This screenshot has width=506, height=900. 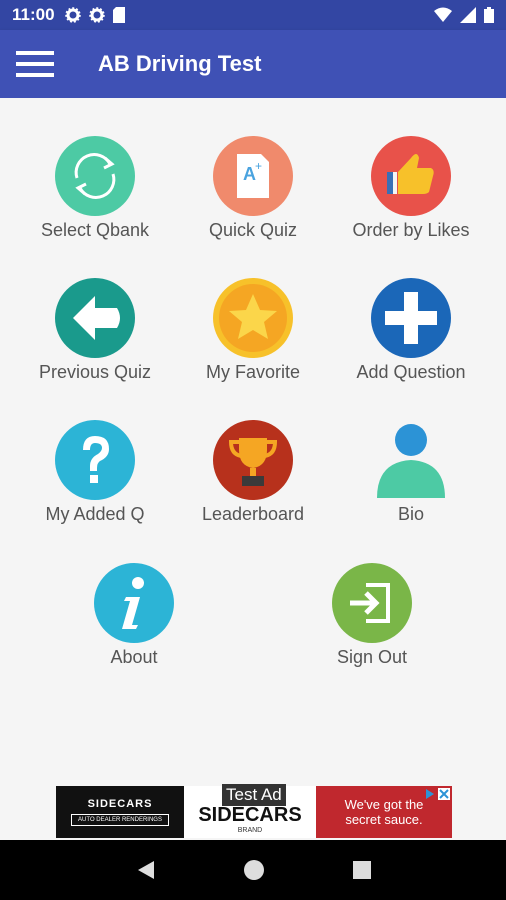 What do you see at coordinates (253, 514) in the screenshot?
I see `tile-label: Leaderboard` at bounding box center [253, 514].